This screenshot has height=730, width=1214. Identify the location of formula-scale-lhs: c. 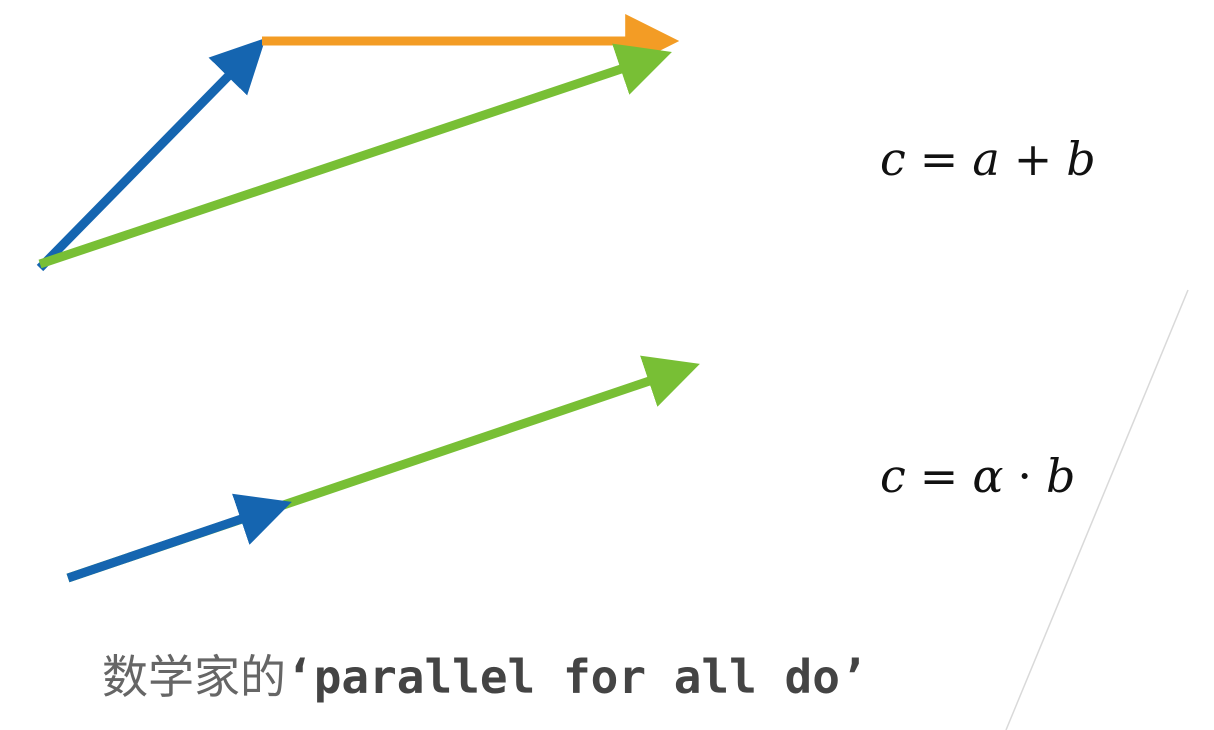
(893, 476).